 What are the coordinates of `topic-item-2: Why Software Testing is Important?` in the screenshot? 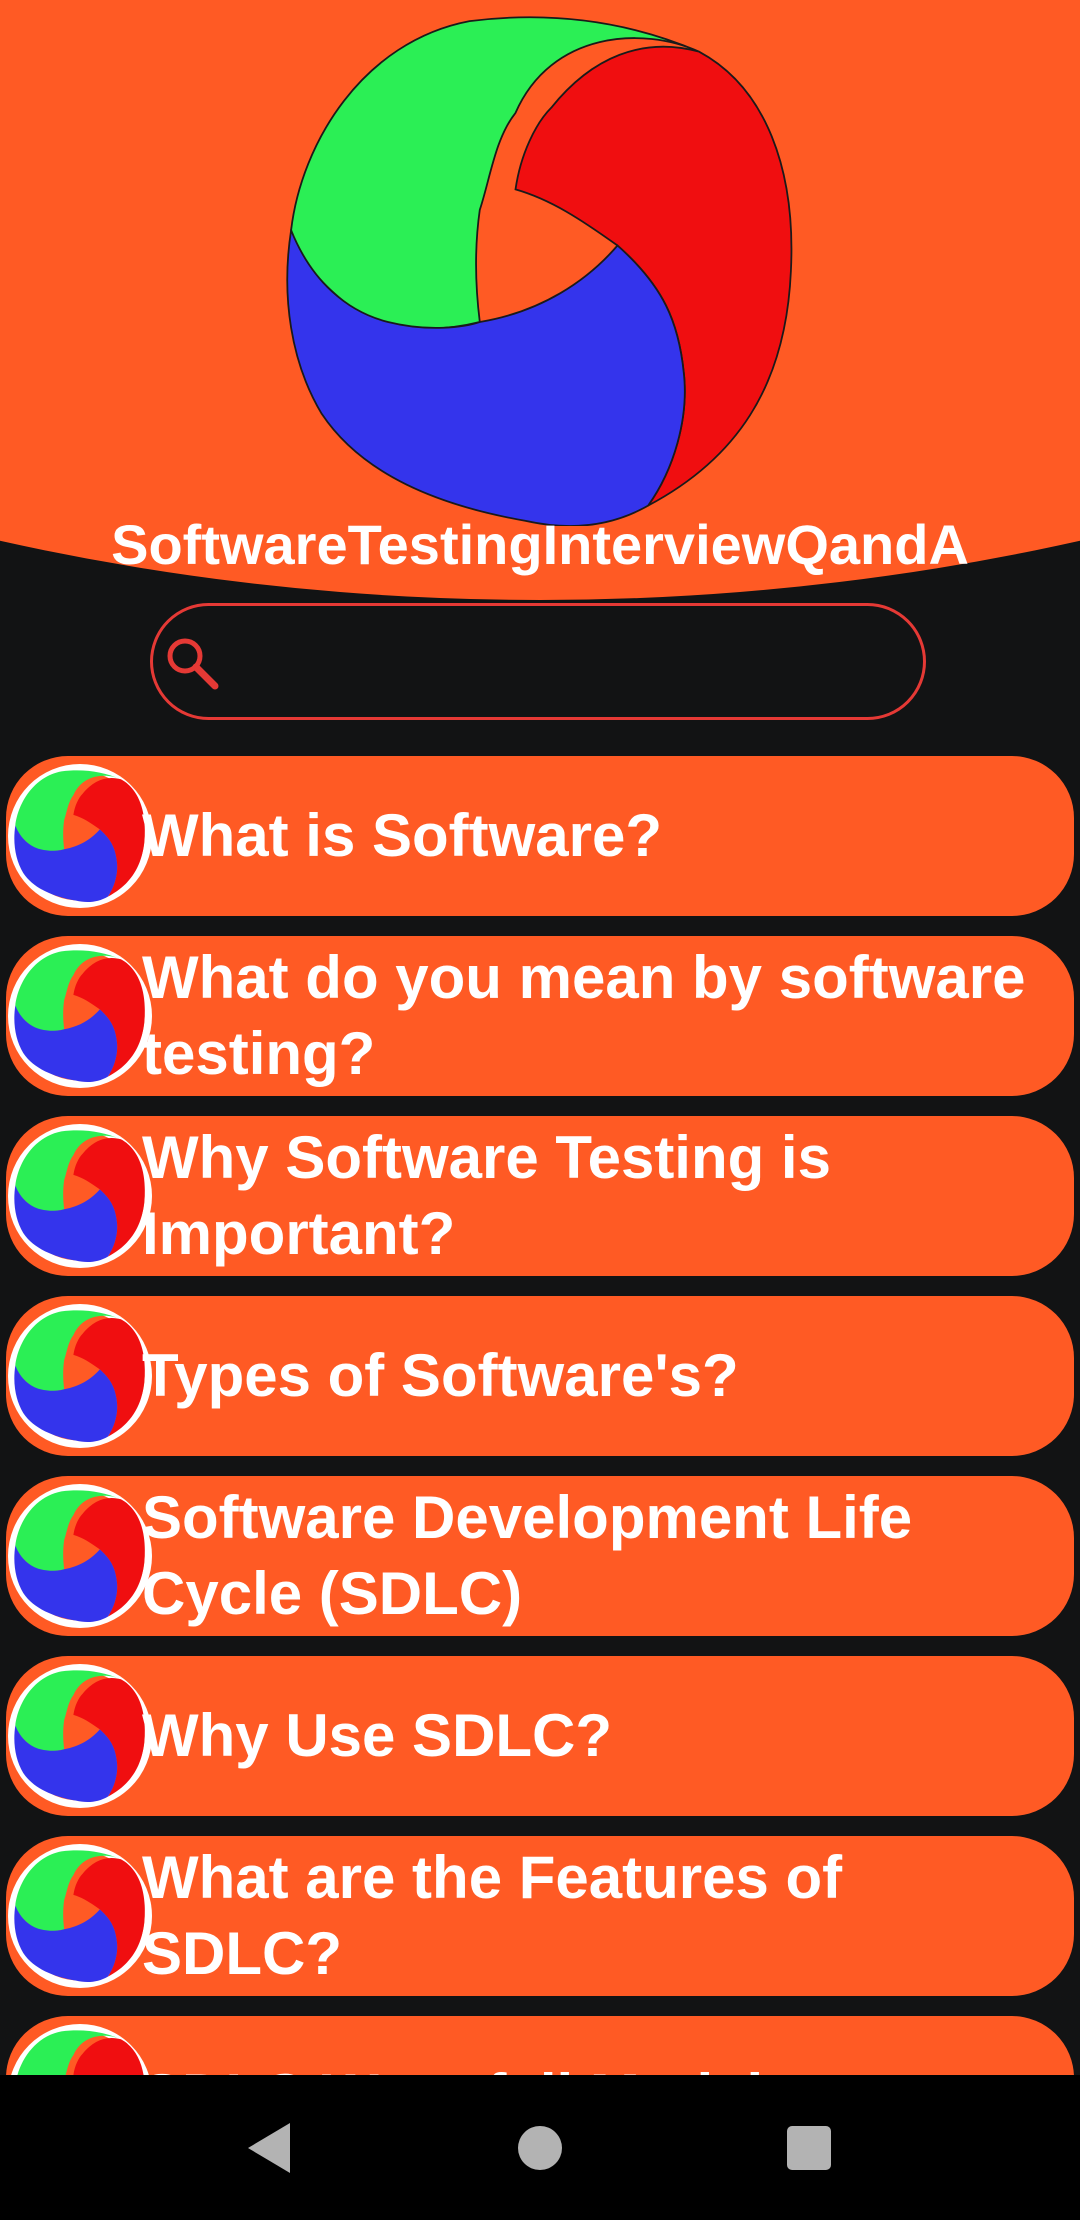 It's located at (540, 1196).